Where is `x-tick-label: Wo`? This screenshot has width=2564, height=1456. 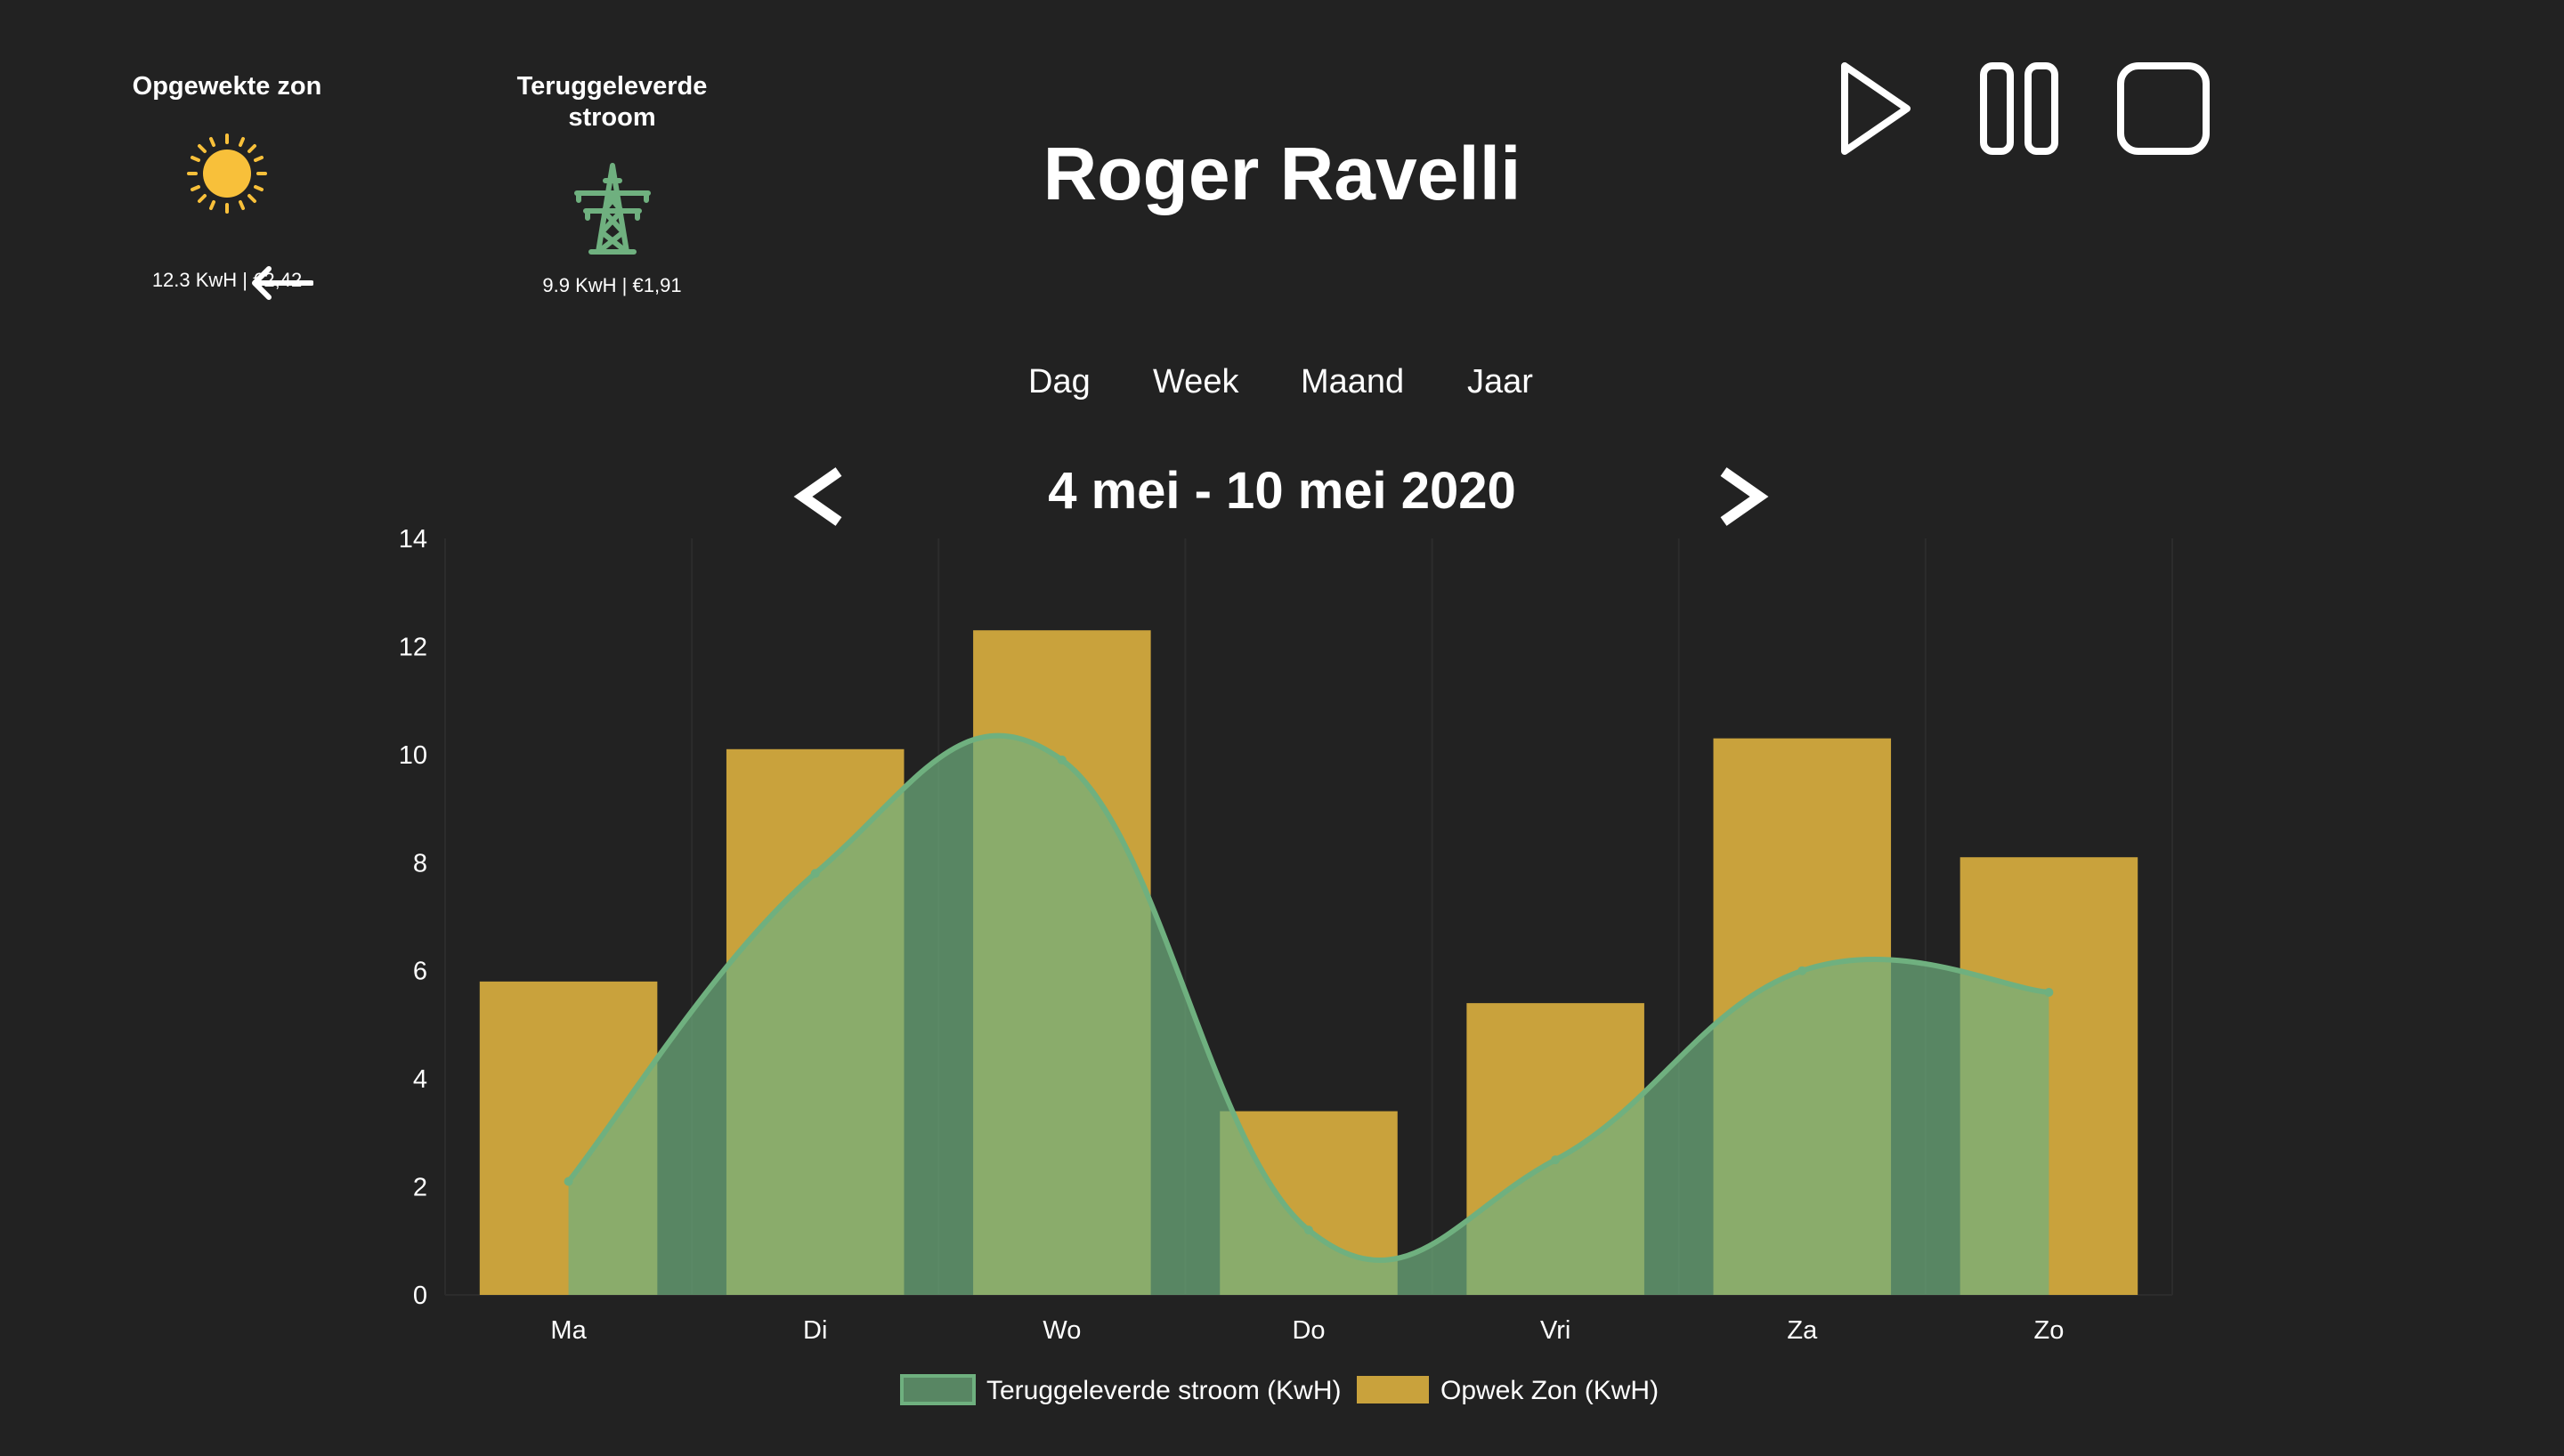 x-tick-label: Wo is located at coordinates (1062, 1330).